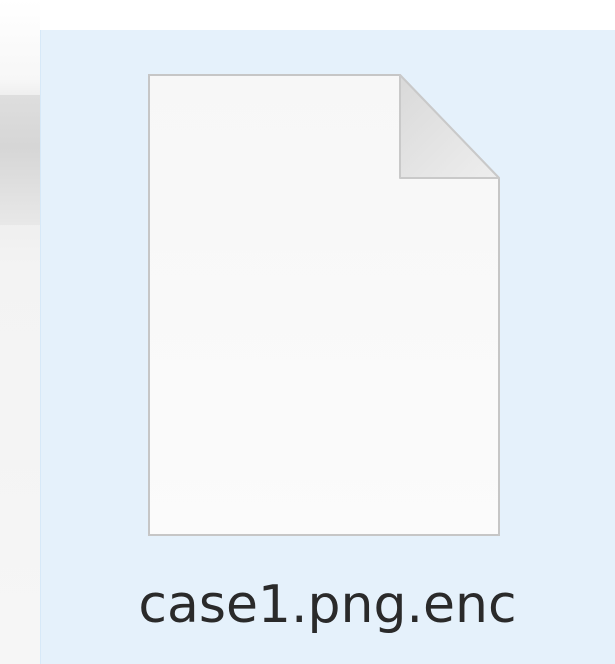  I want to click on file-name-label: case1.png.enc, so click(327, 605).